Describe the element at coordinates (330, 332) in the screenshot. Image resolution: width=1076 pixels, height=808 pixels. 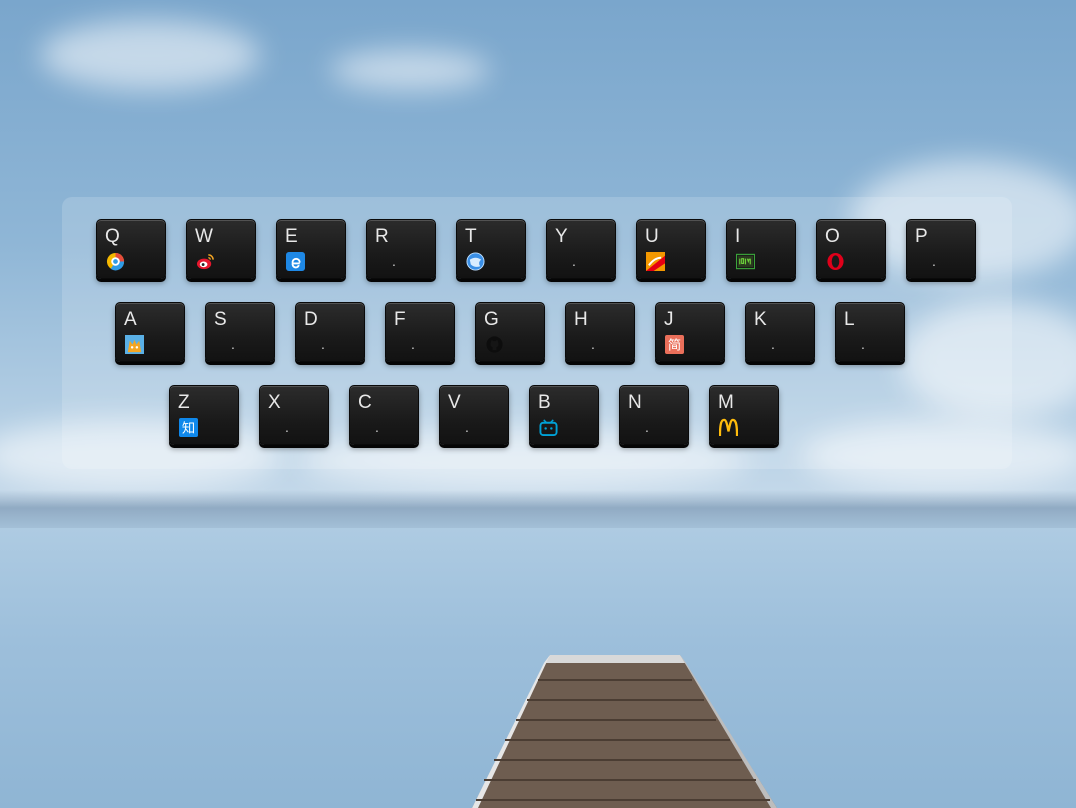
I see `key-d: D .` at that location.